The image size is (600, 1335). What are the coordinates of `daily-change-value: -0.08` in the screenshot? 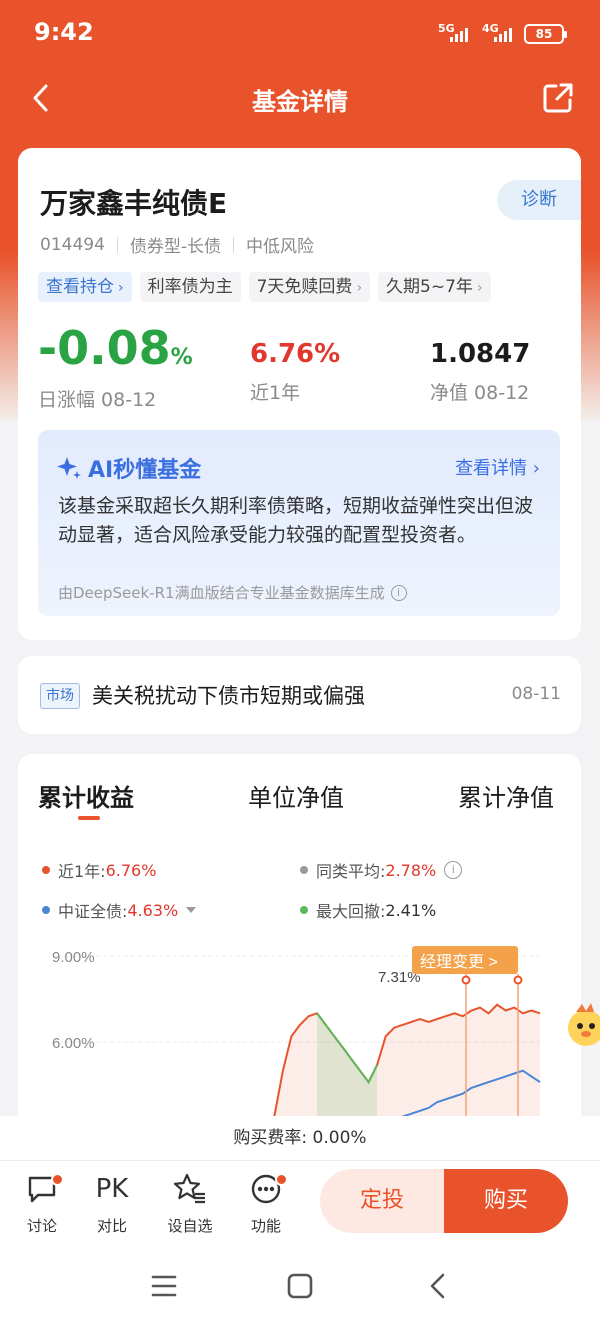 It's located at (104, 348).